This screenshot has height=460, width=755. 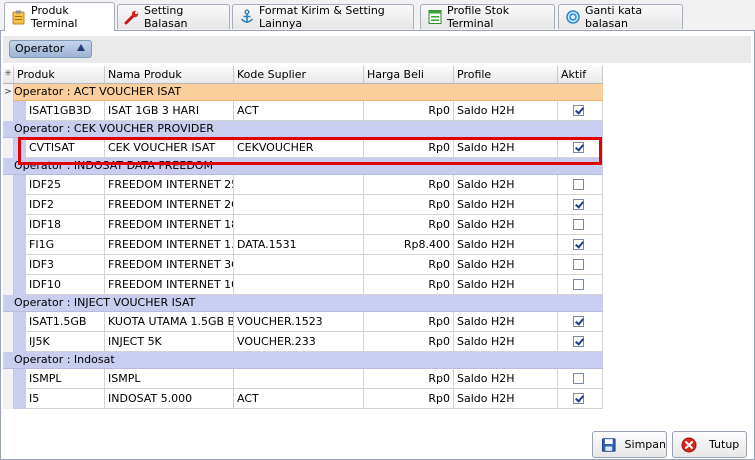 What do you see at coordinates (169, 225) in the screenshot?
I see `cell-nama-produk: FREEDOM INTERNET 18GB` at bounding box center [169, 225].